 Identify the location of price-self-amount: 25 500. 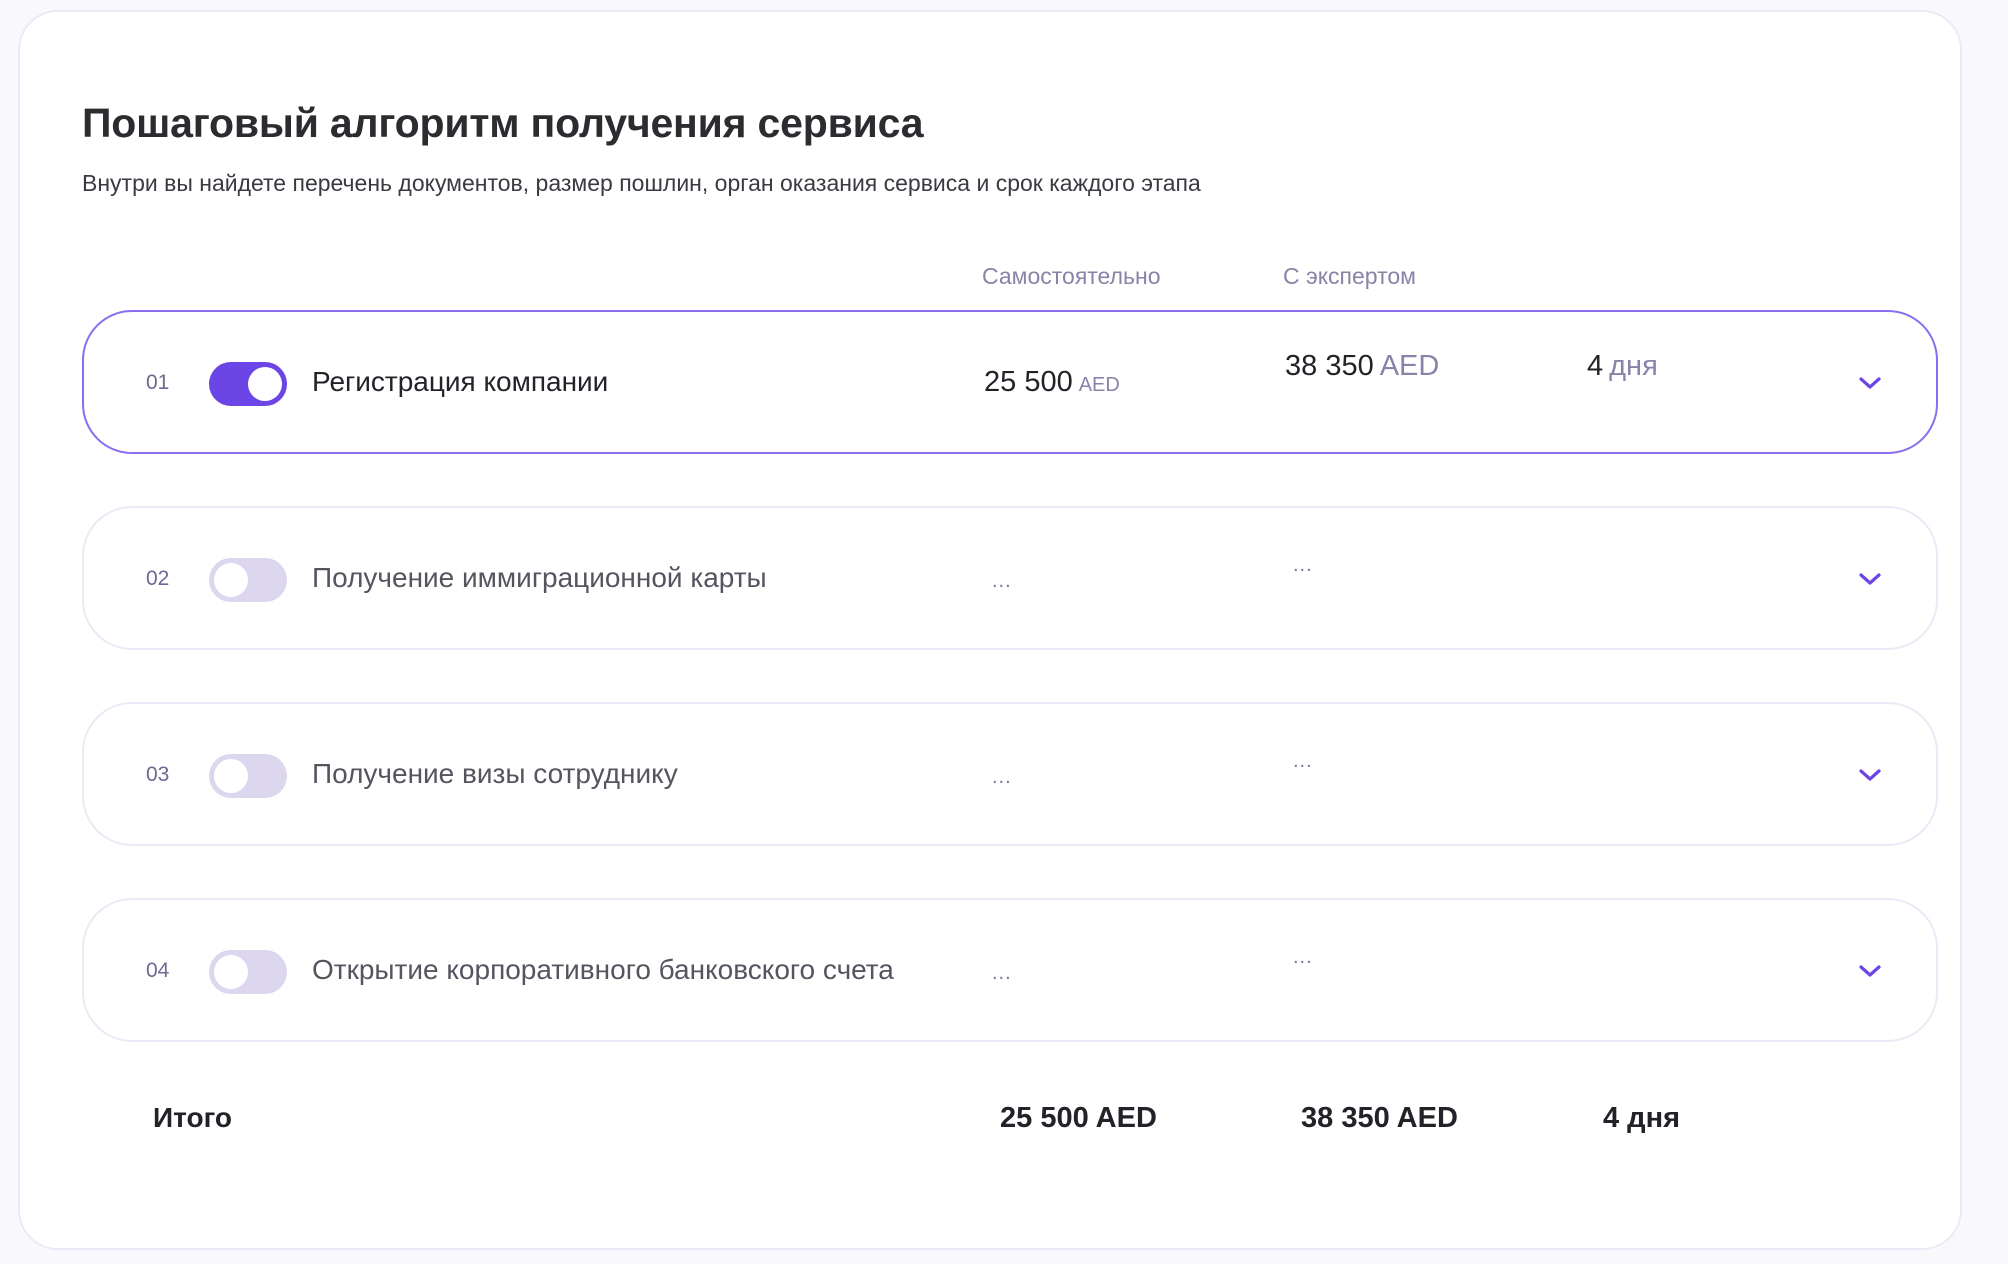
(1028, 382).